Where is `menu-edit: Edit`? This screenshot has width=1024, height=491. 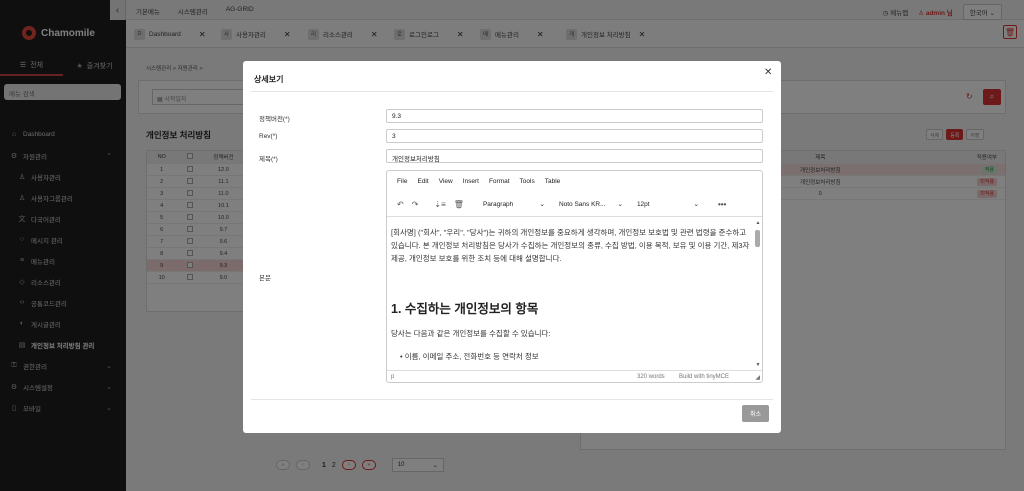 menu-edit: Edit is located at coordinates (422, 181).